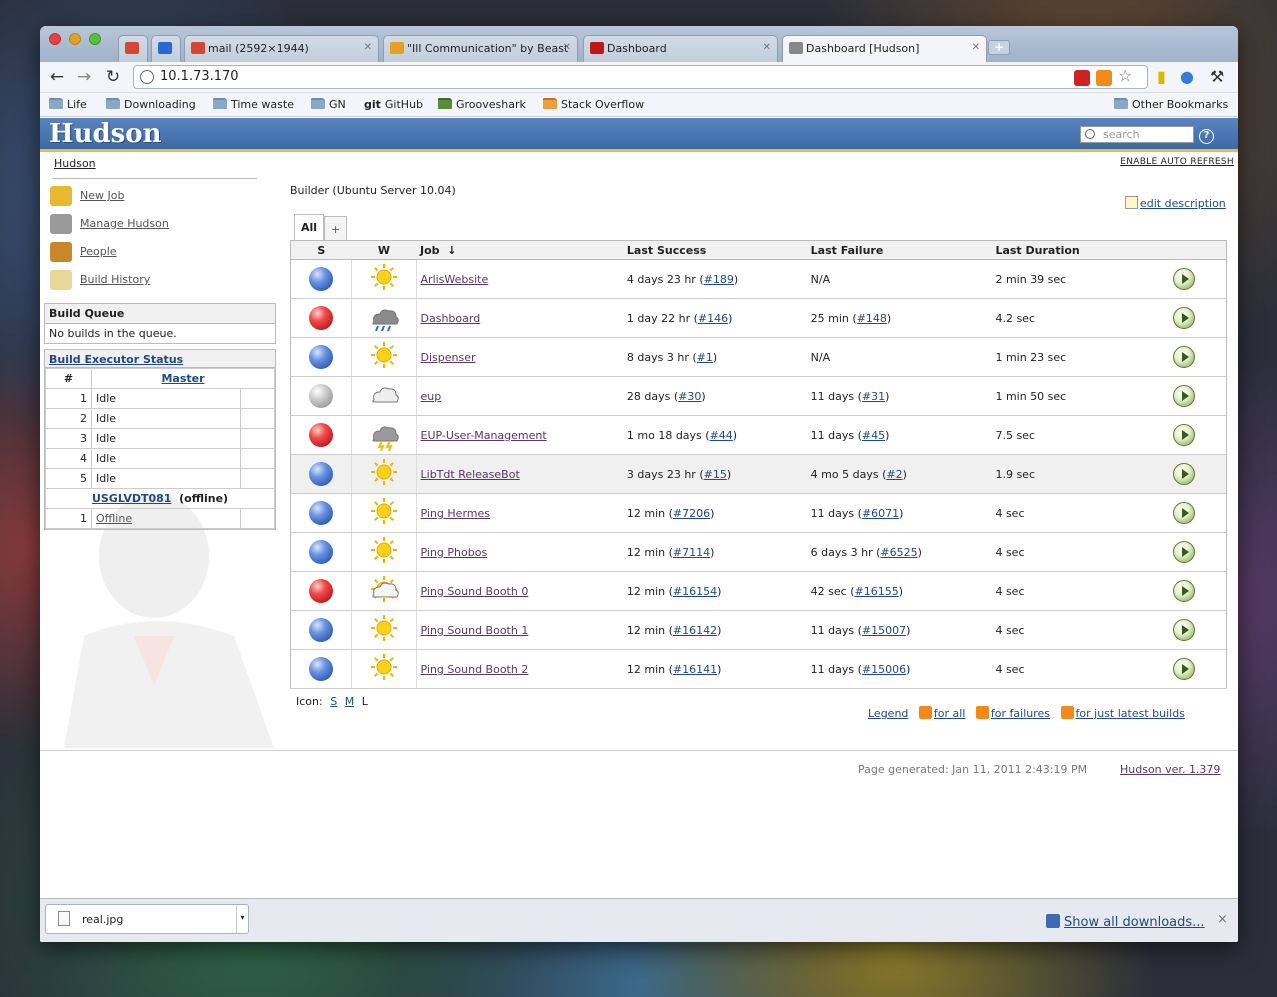 The width and height of the screenshot is (1277, 997). Describe the element at coordinates (873, 396) in the screenshot. I see `last-failure-build-link: #31` at that location.